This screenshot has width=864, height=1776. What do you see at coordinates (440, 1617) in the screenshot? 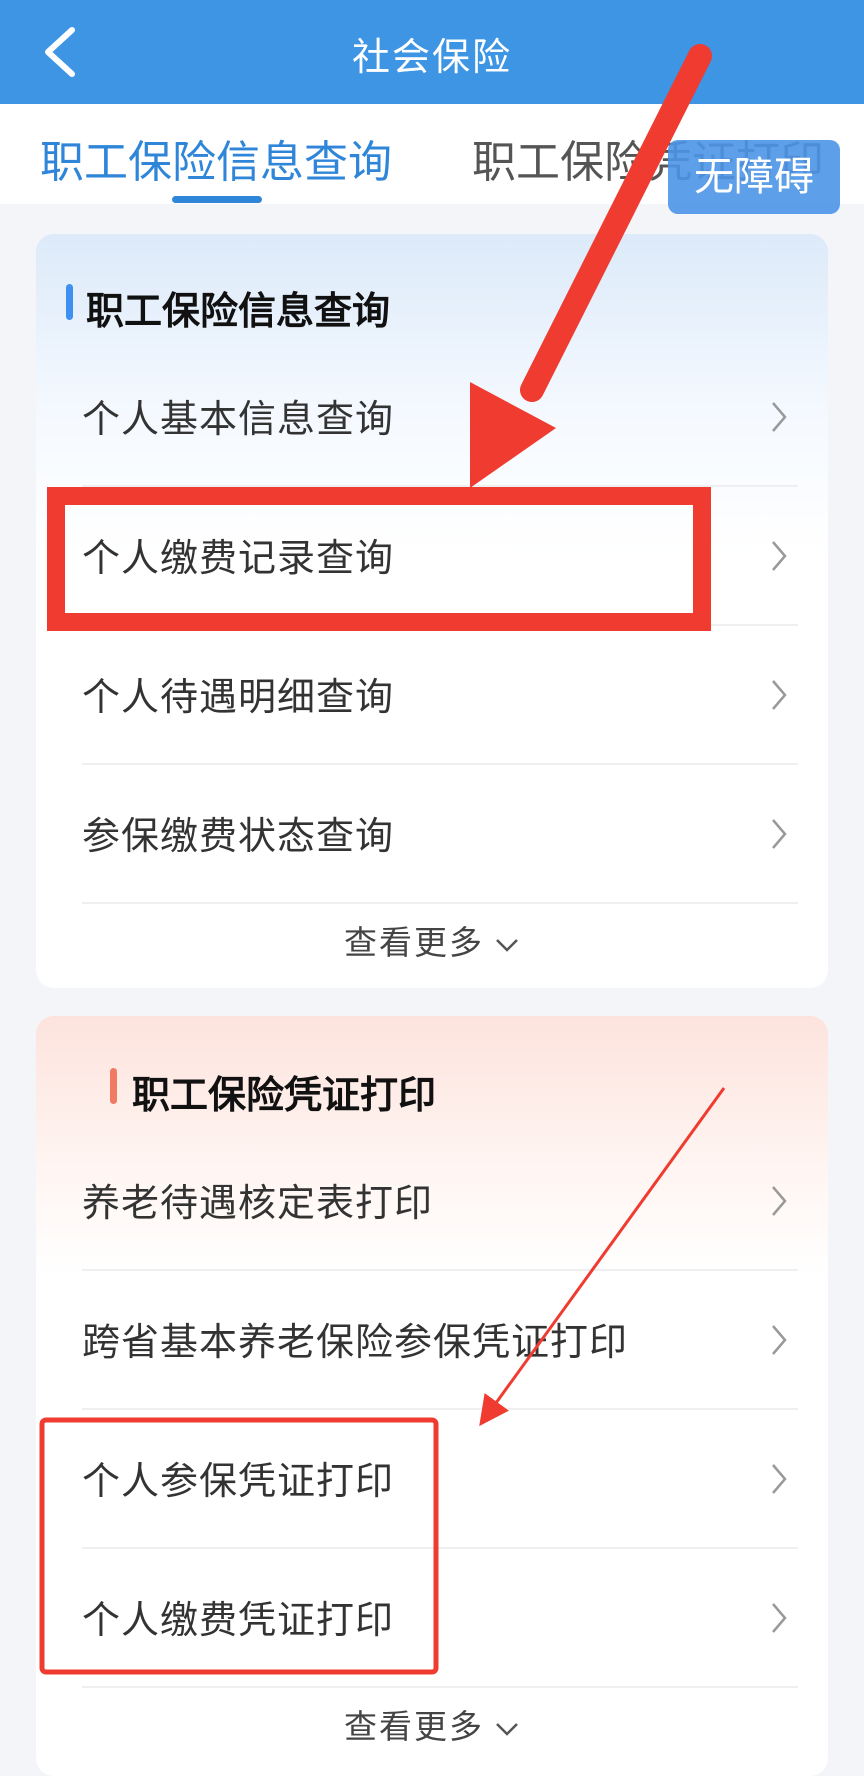
I see `menu-item-payment-voucher: 个人缴费凭证打印` at bounding box center [440, 1617].